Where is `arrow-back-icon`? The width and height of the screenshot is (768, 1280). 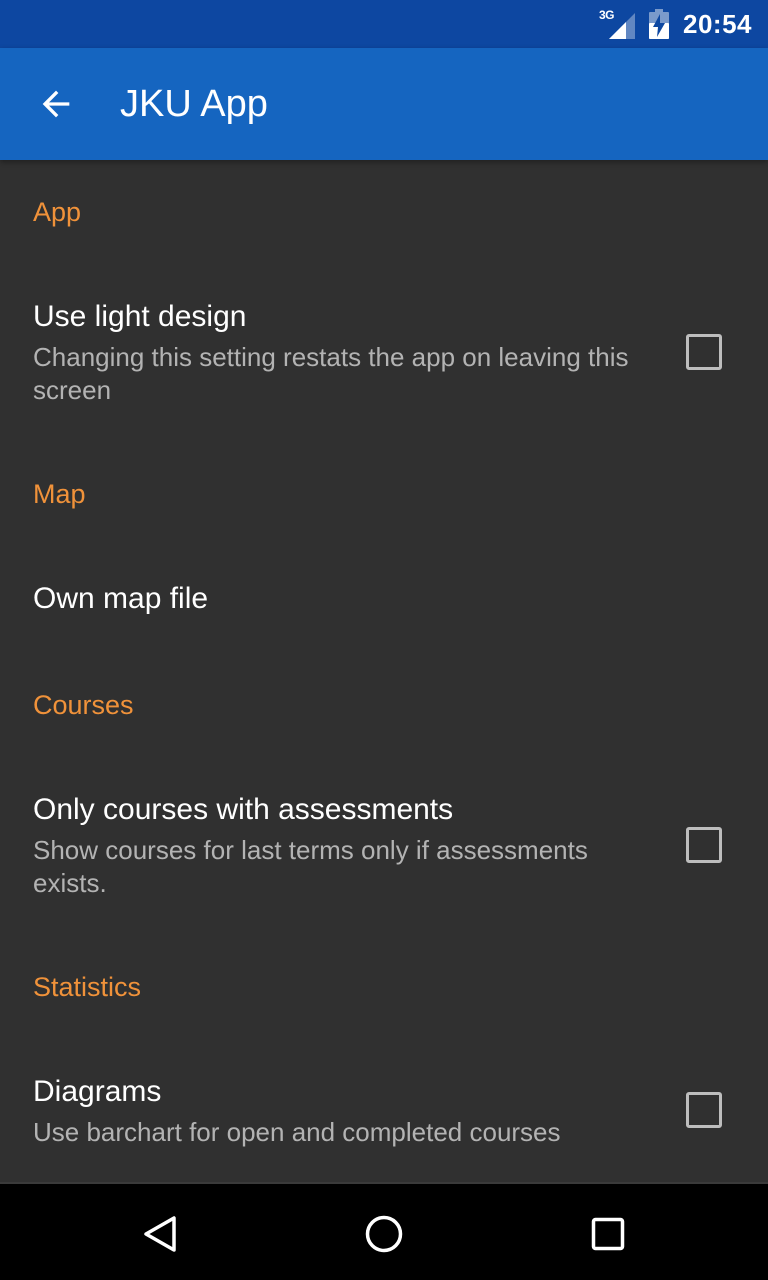
arrow-back-icon is located at coordinates (56, 104).